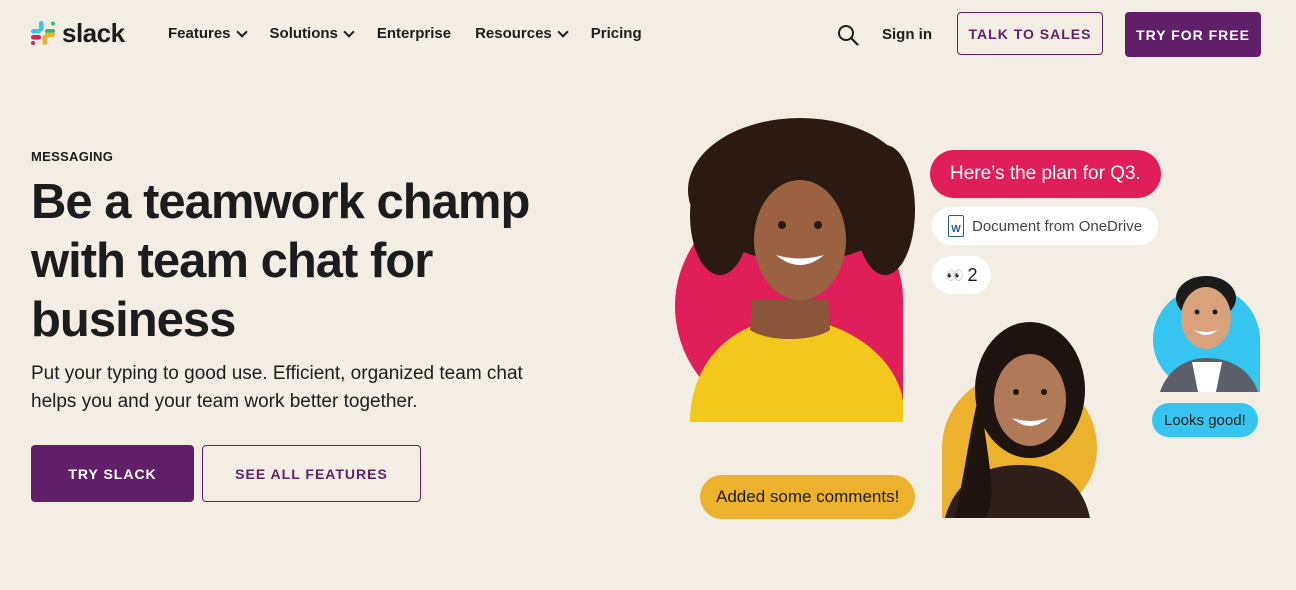  I want to click on plan-message-text: Here’s the plan for Q3., so click(1045, 173).